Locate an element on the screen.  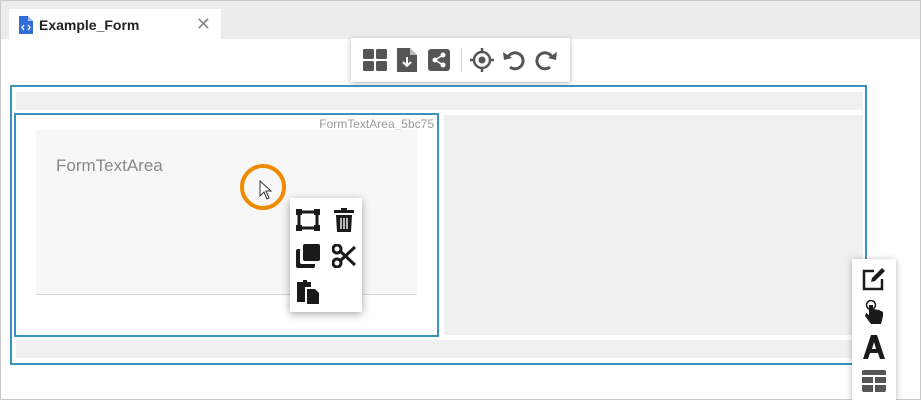
delete-icon is located at coordinates (344, 220).